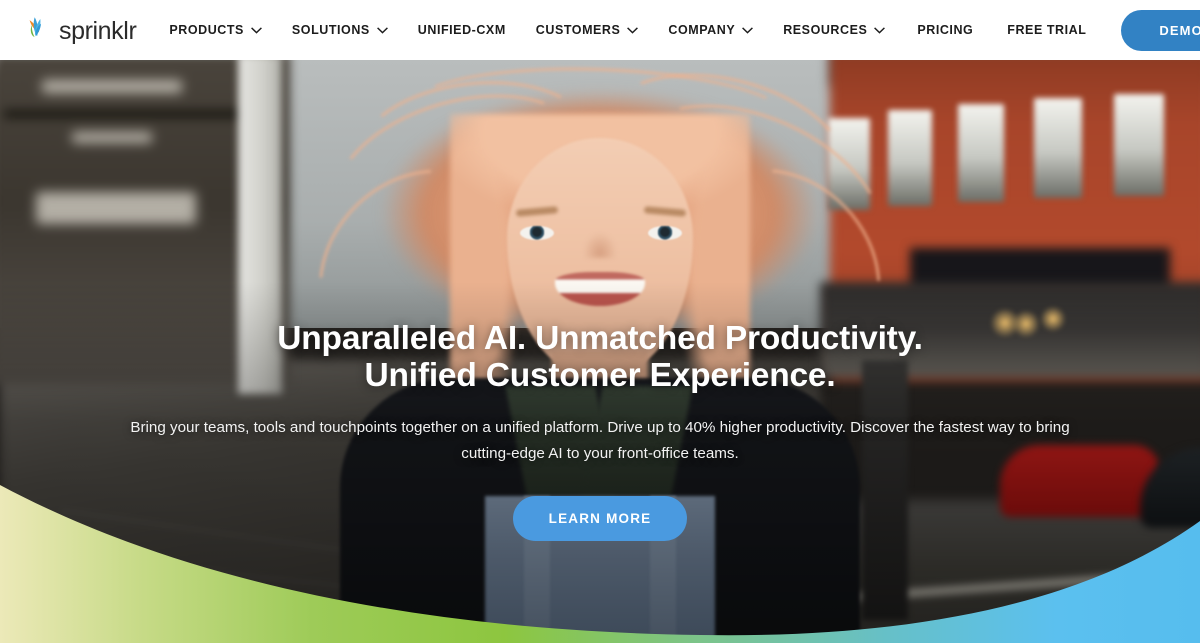 This screenshot has height=643, width=1200. What do you see at coordinates (945, 30) in the screenshot?
I see `nav-link-pricing: PRICING` at bounding box center [945, 30].